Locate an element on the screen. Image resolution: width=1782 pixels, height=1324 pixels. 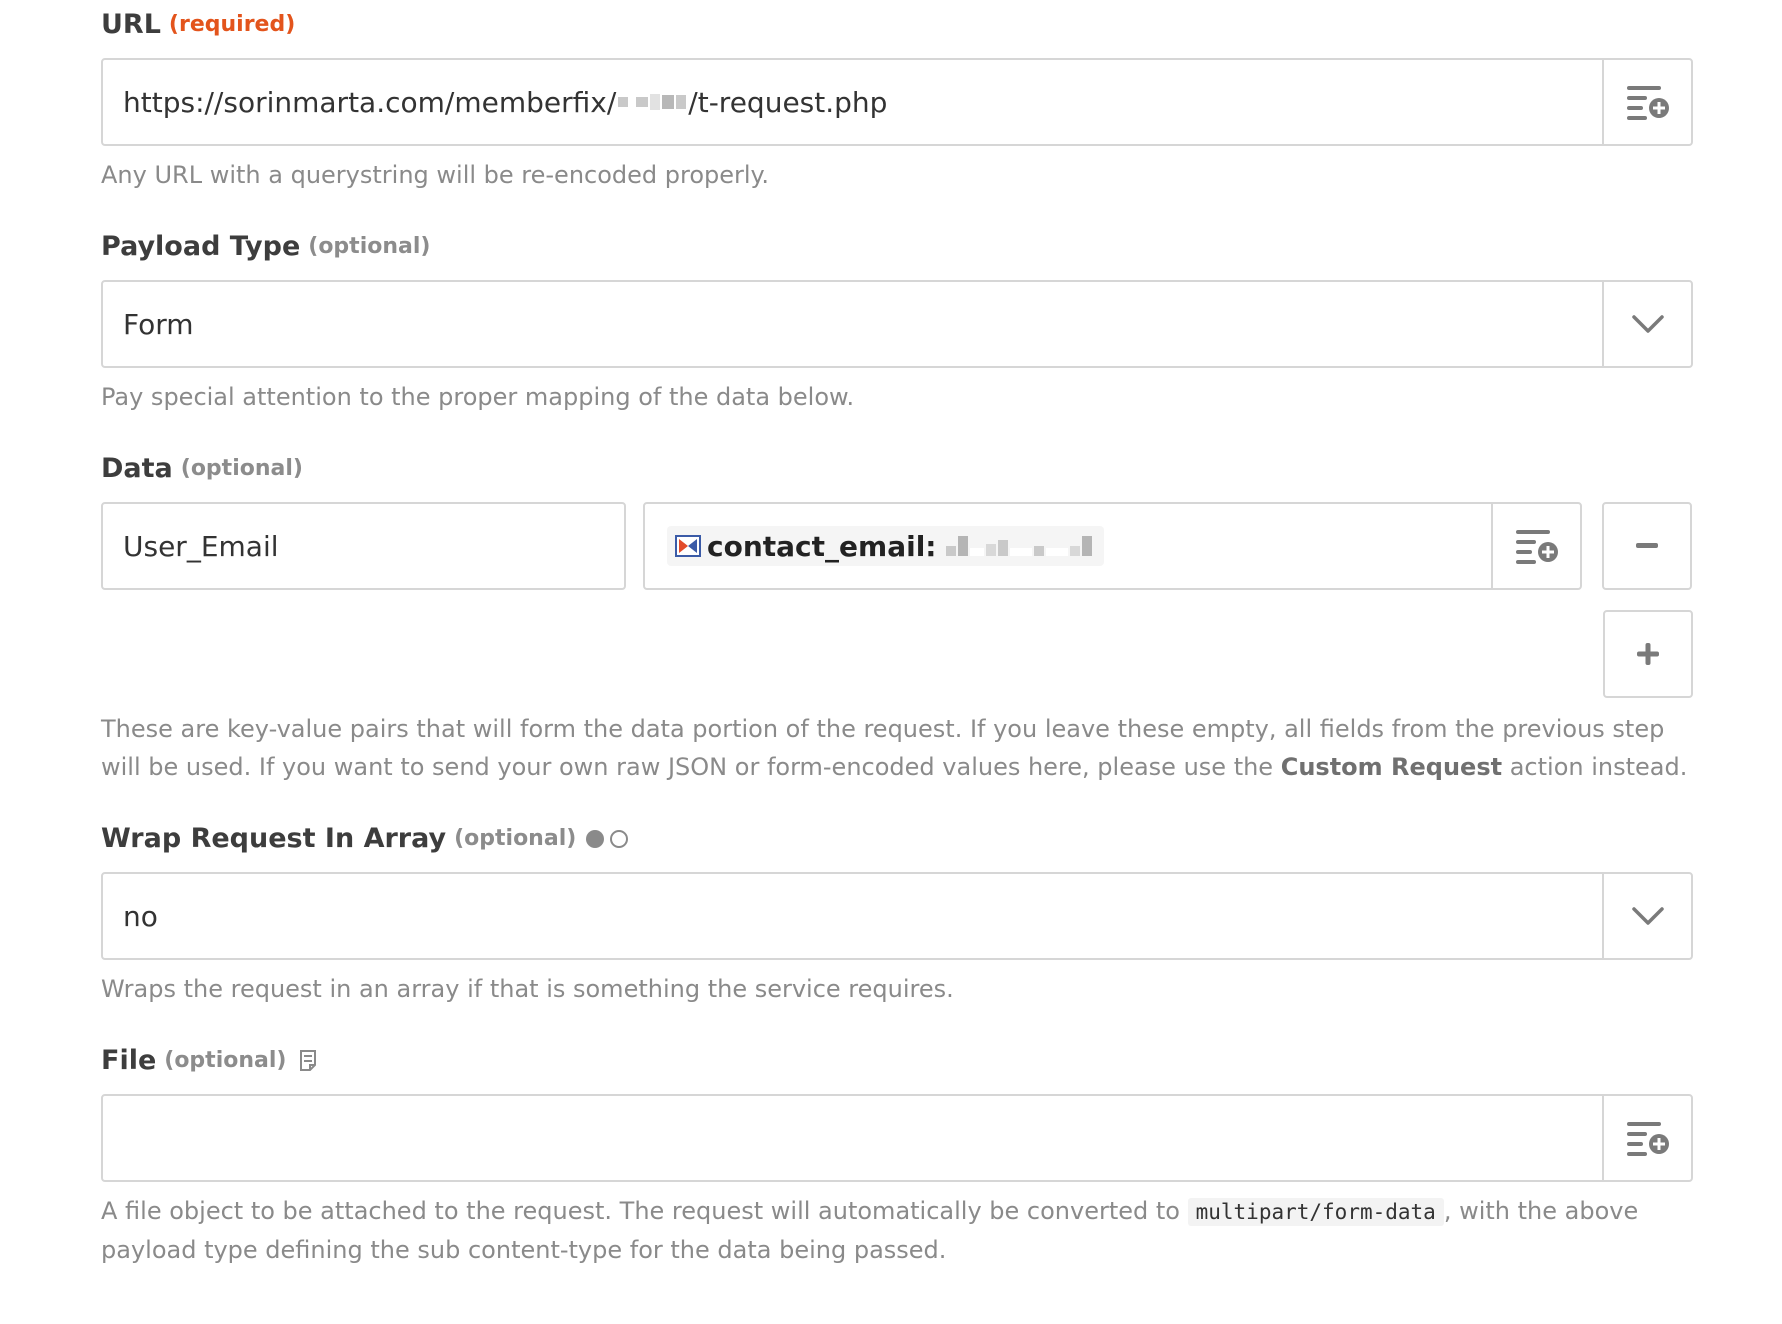
payload-dropdown-button is located at coordinates (1646, 324).